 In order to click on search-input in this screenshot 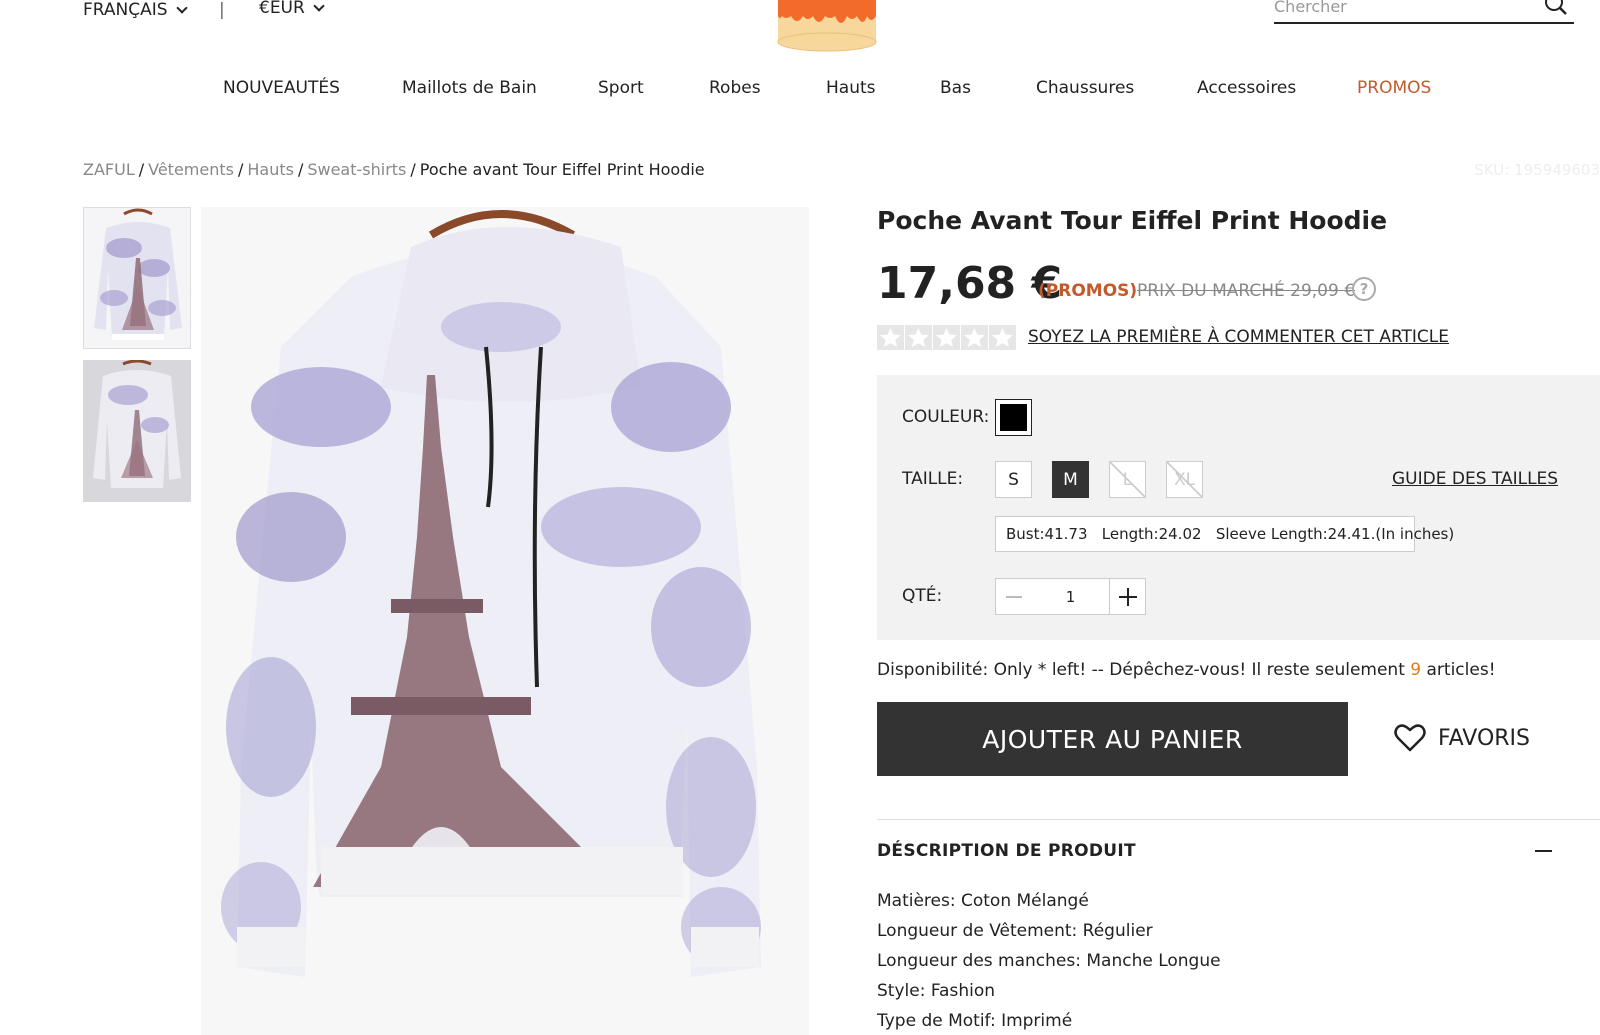, I will do `click(1404, 10)`.